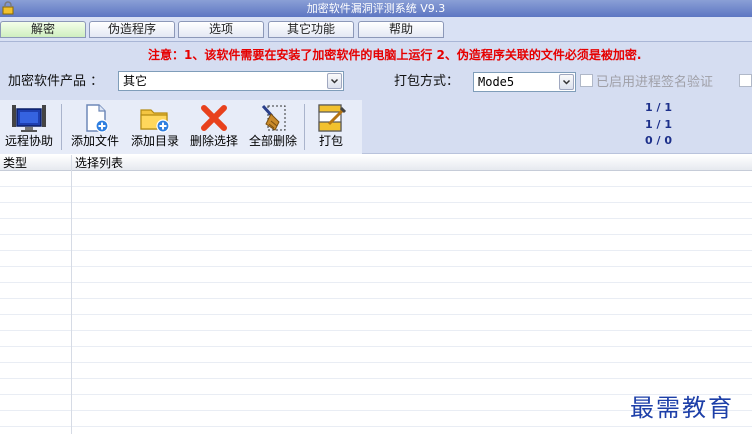  What do you see at coordinates (311, 29) in the screenshot?
I see `tab-other-functions: 其它功能` at bounding box center [311, 29].